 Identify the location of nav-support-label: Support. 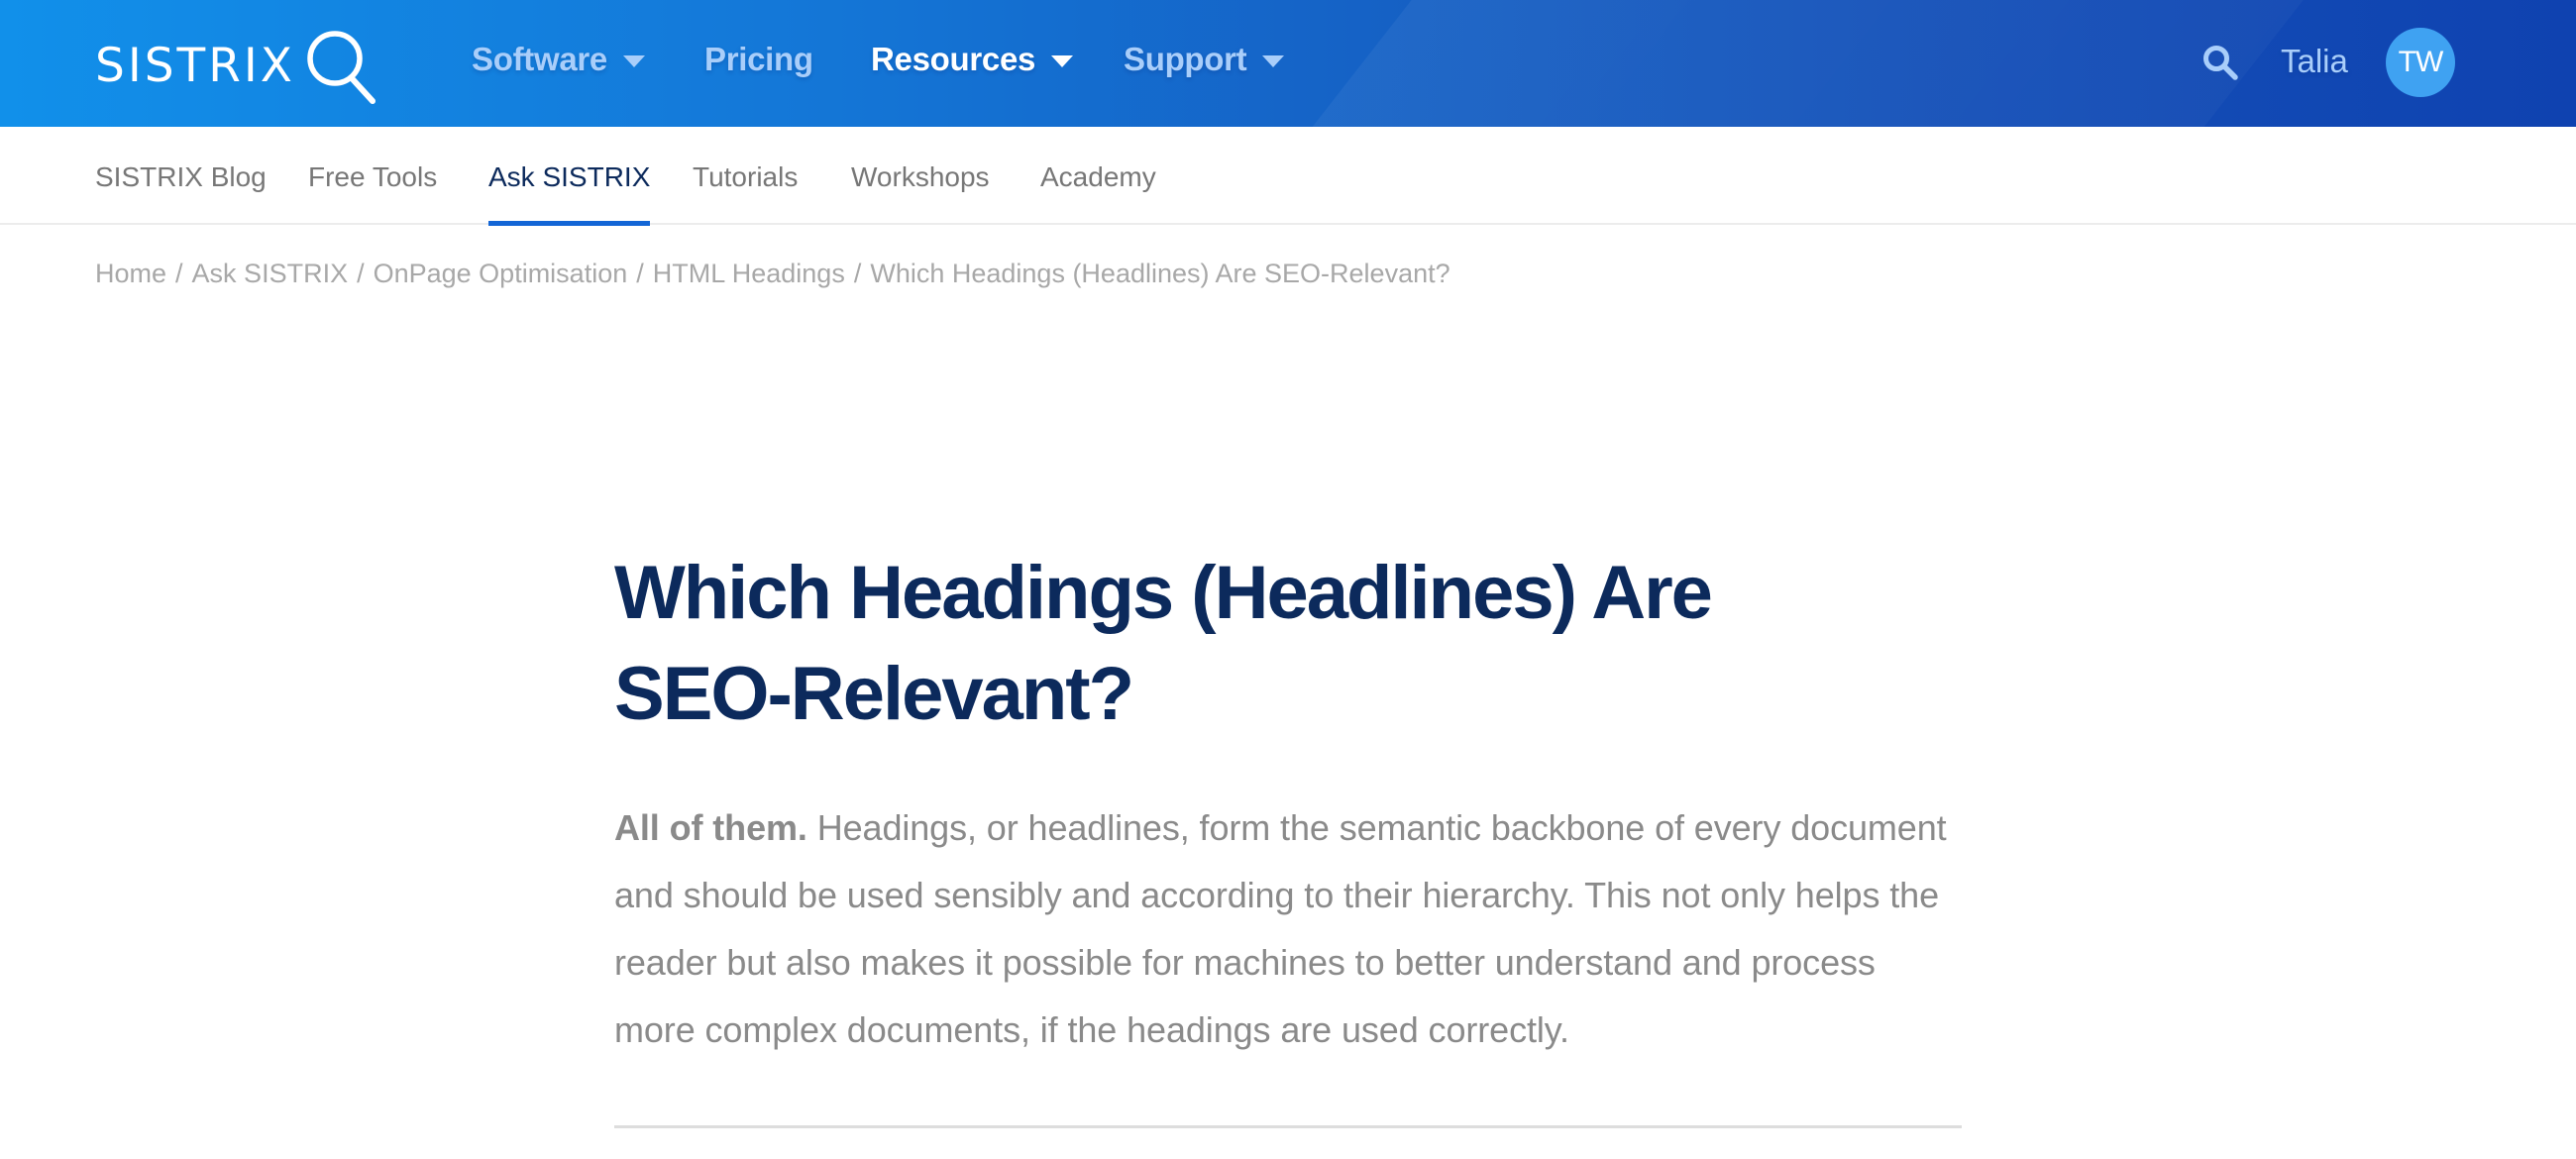
(1185, 59).